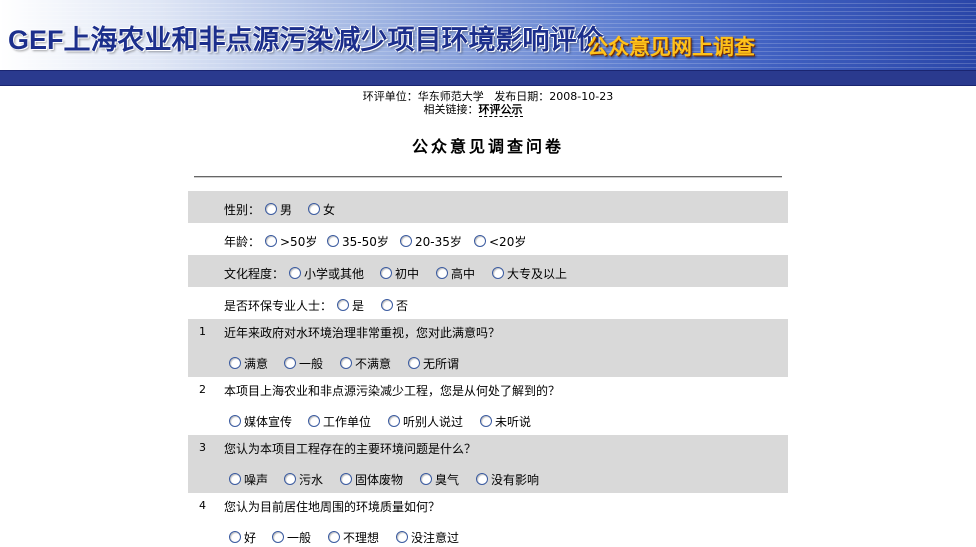  What do you see at coordinates (390, 96) in the screenshot?
I see `unit-label: 环评单位：` at bounding box center [390, 96].